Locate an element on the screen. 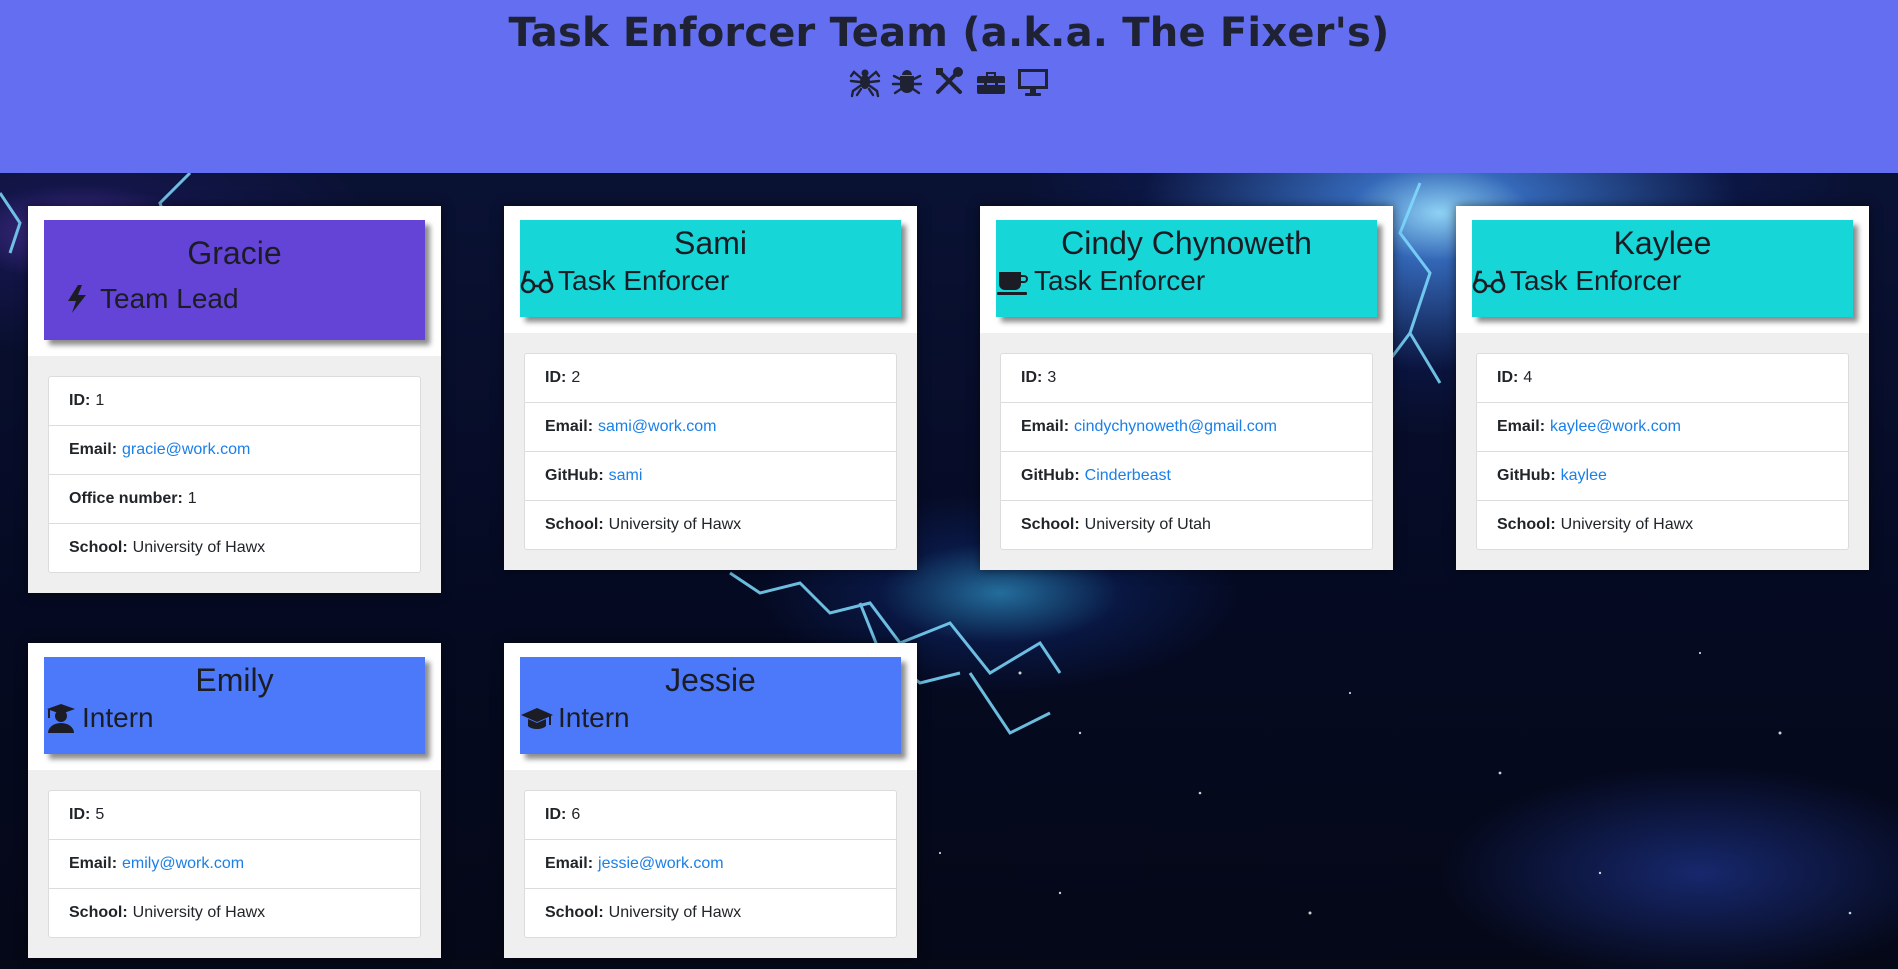  employee-name: Cindy Chynoweth is located at coordinates (1186, 243).